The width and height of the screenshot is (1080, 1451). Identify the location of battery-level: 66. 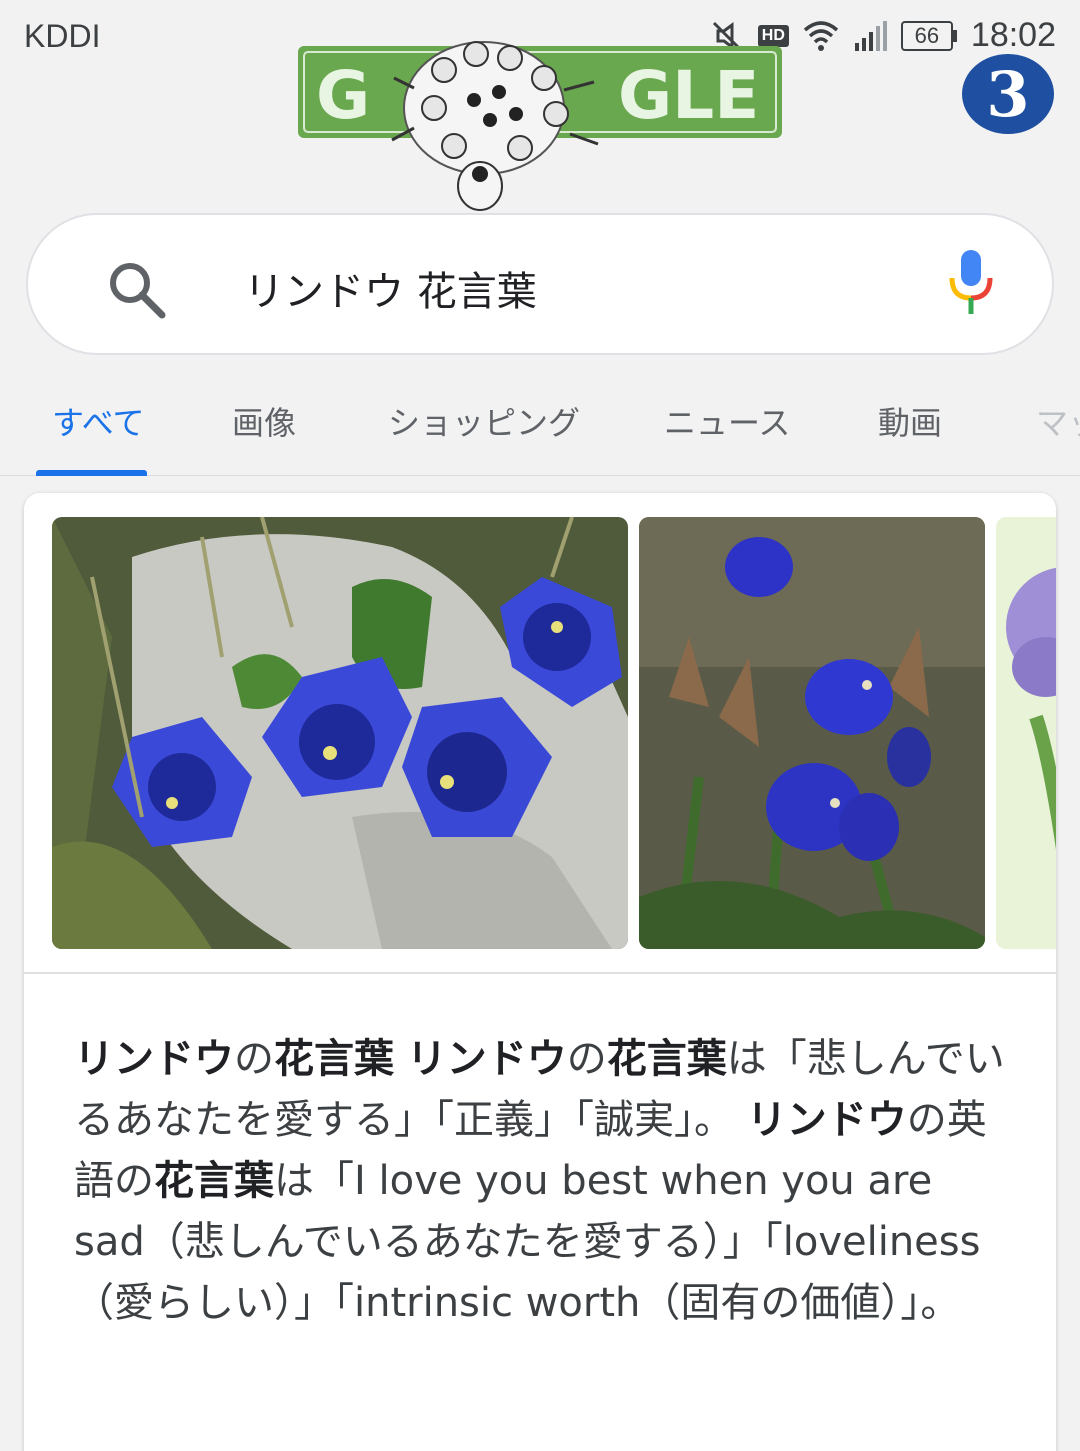
(926, 35).